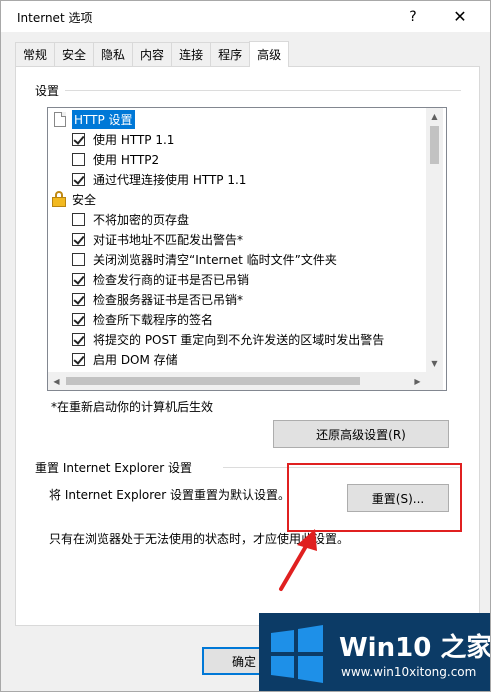 This screenshot has height=692, width=491. I want to click on lock-icon, so click(59, 199).